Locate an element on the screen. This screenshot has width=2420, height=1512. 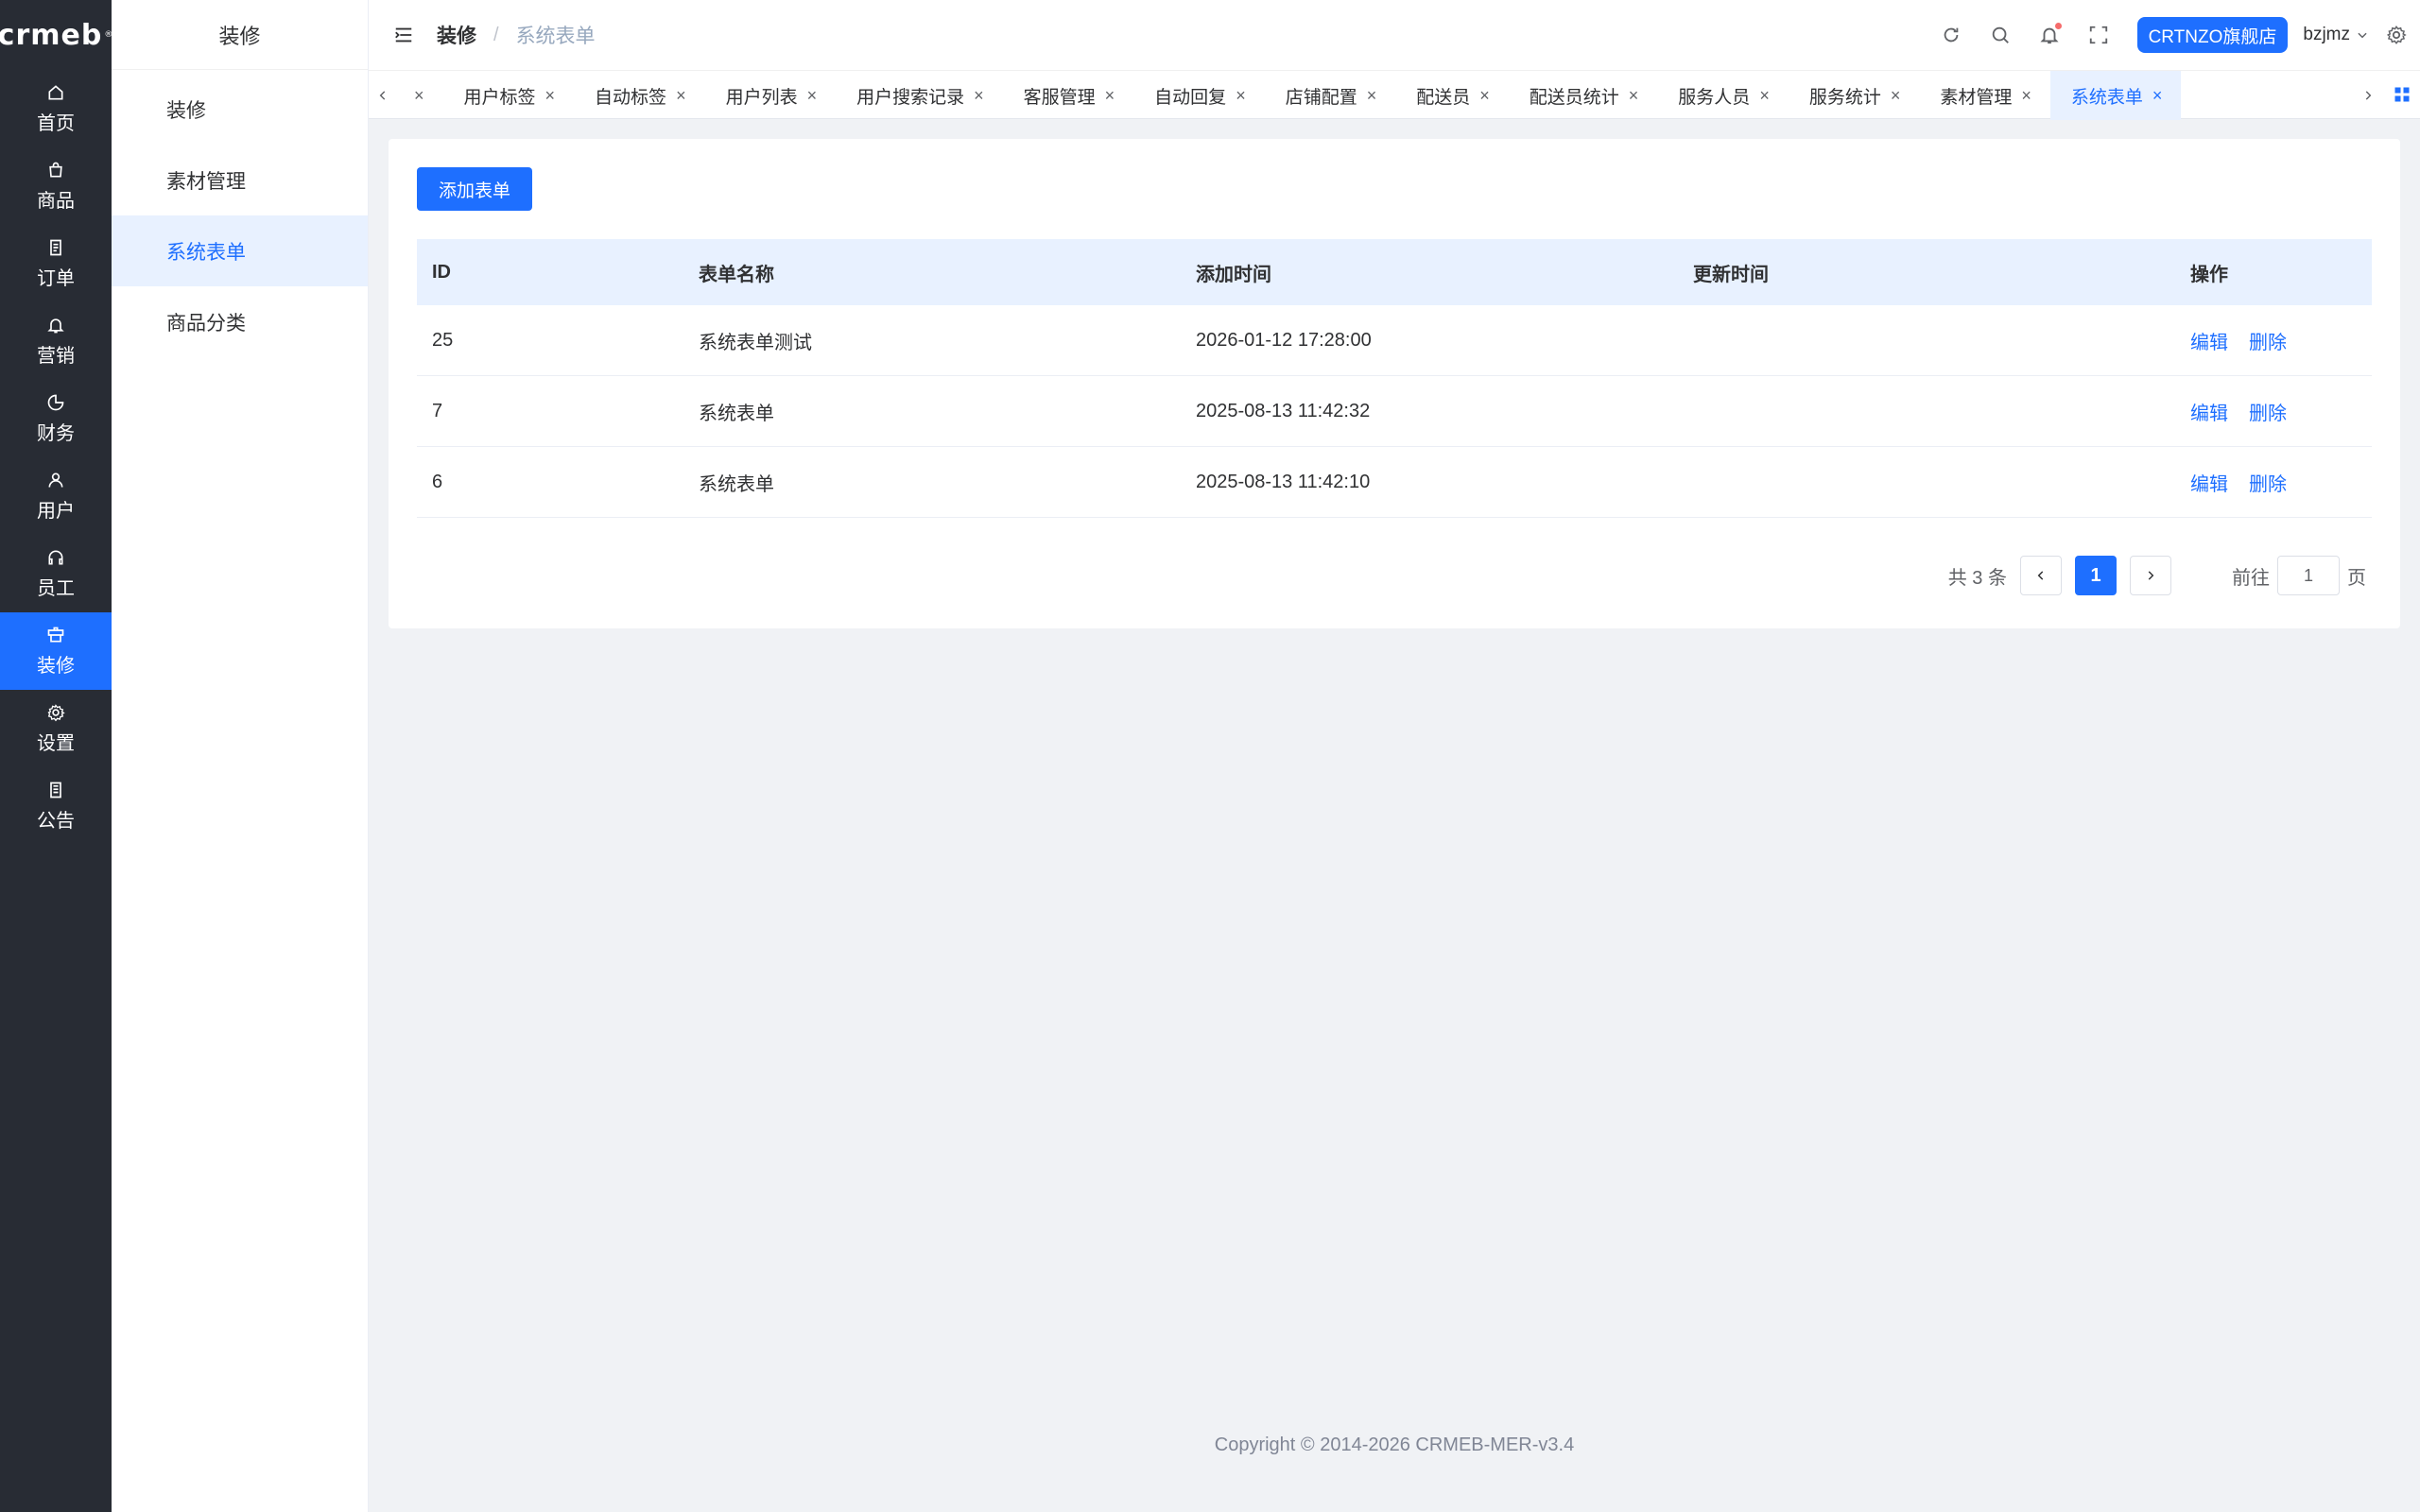
logo-text: crmeb is located at coordinates (51, 35).